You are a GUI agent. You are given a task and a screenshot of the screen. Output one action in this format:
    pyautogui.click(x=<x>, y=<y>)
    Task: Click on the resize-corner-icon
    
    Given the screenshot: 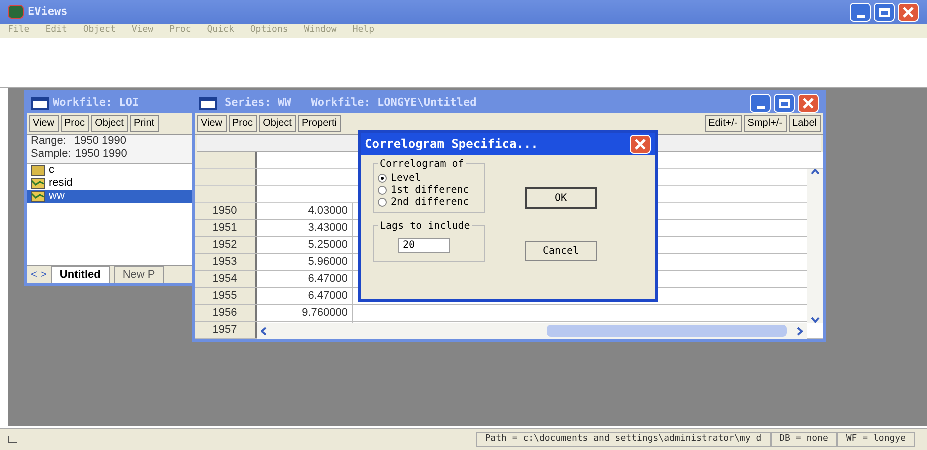 What is the action you would take?
    pyautogui.click(x=13, y=440)
    